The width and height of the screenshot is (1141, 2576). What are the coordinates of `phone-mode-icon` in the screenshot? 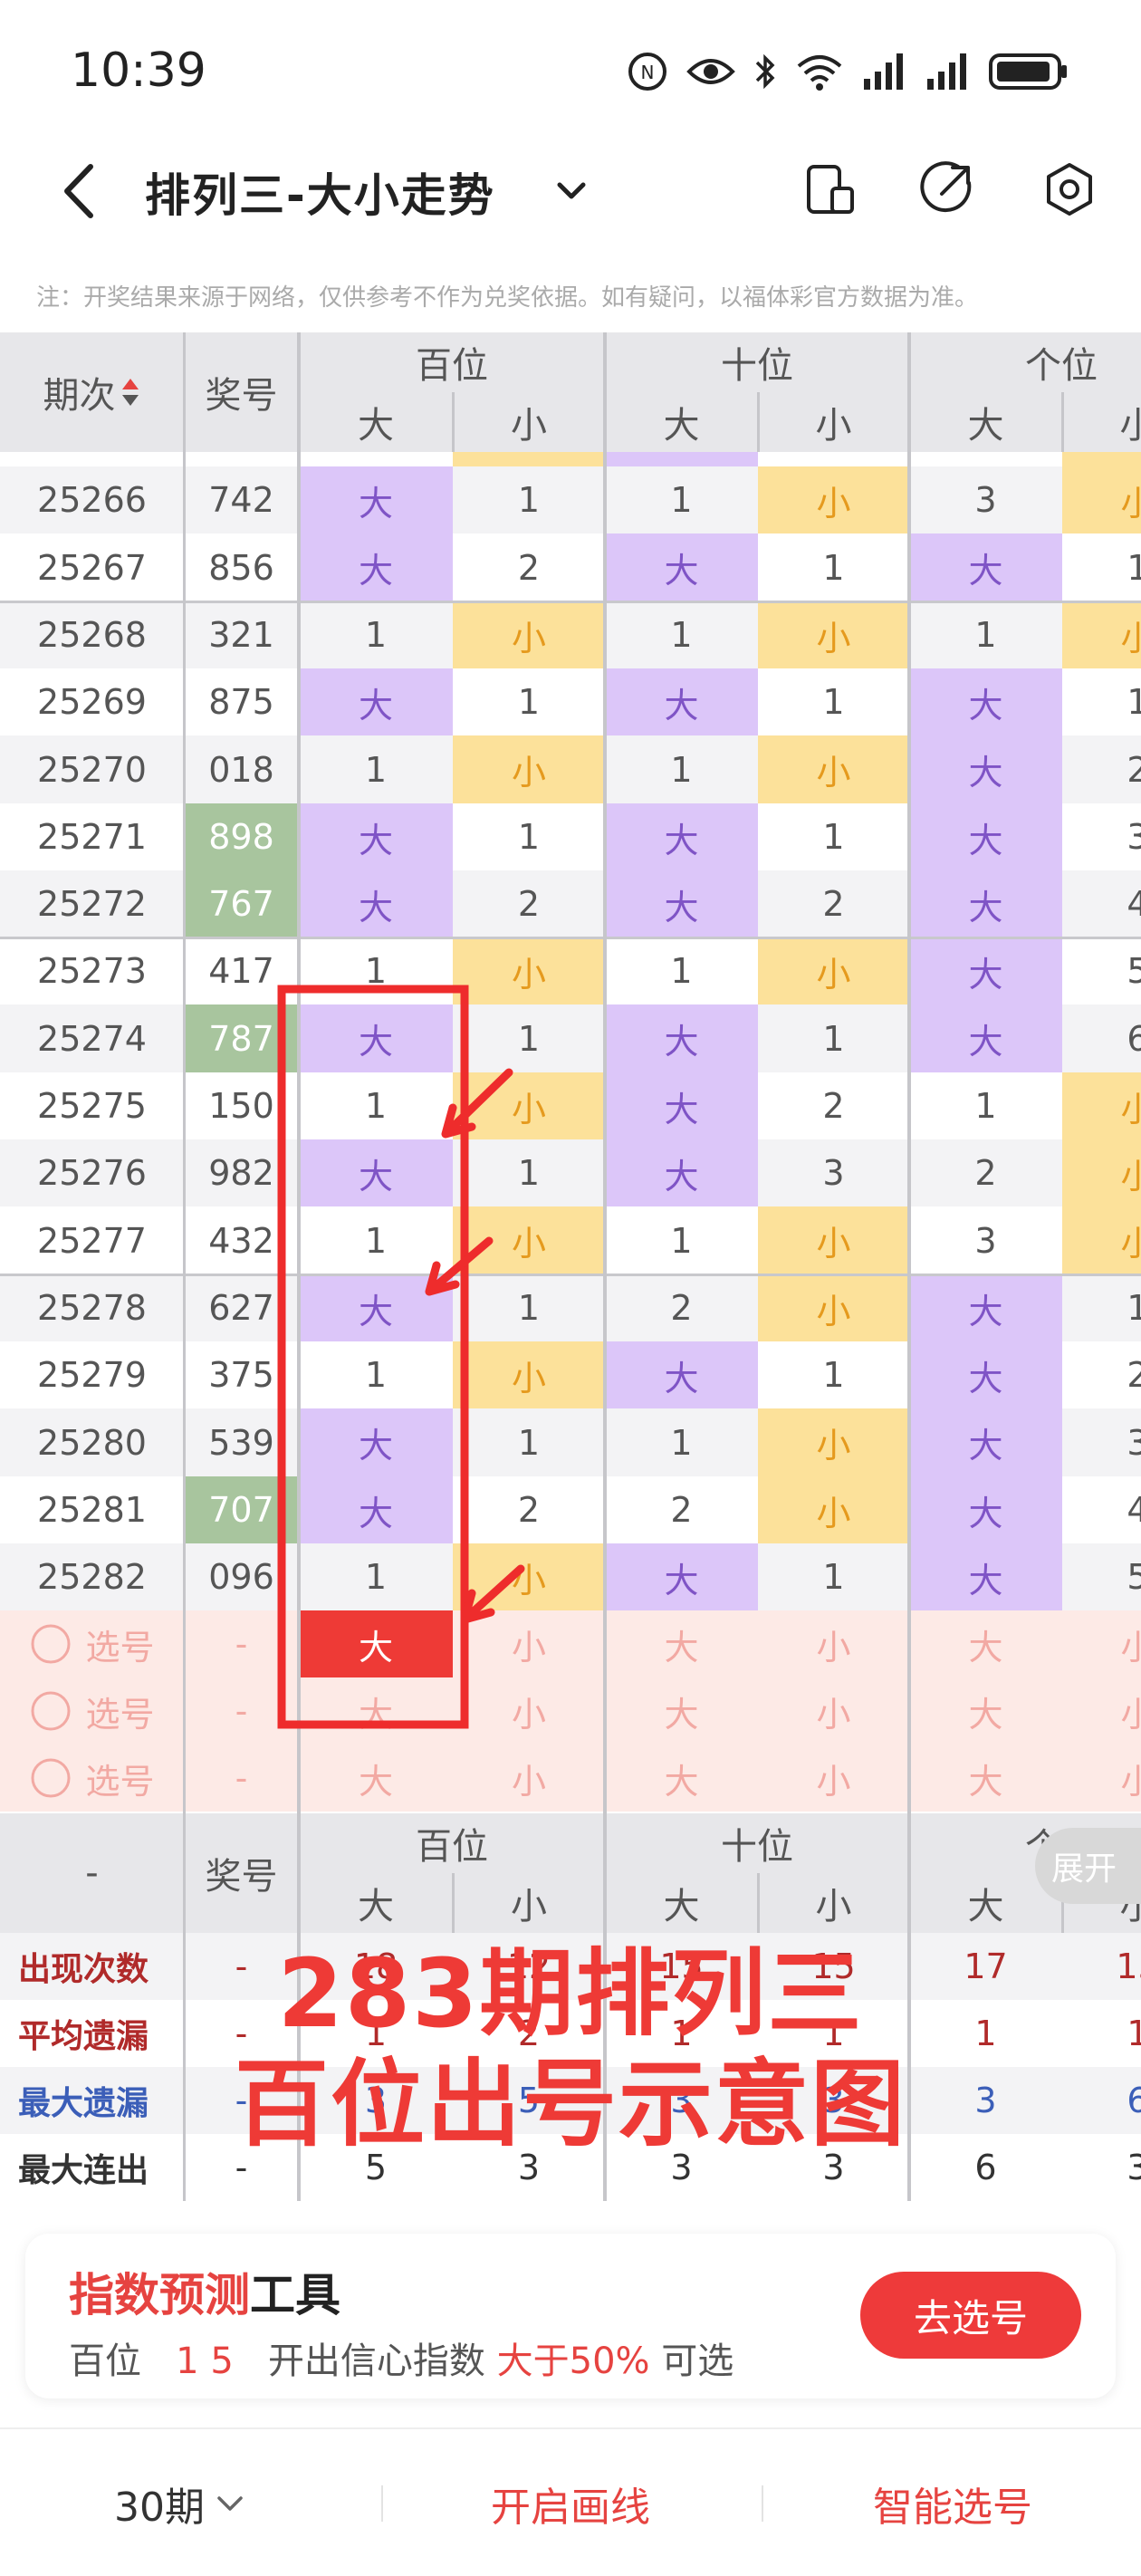 It's located at (831, 189).